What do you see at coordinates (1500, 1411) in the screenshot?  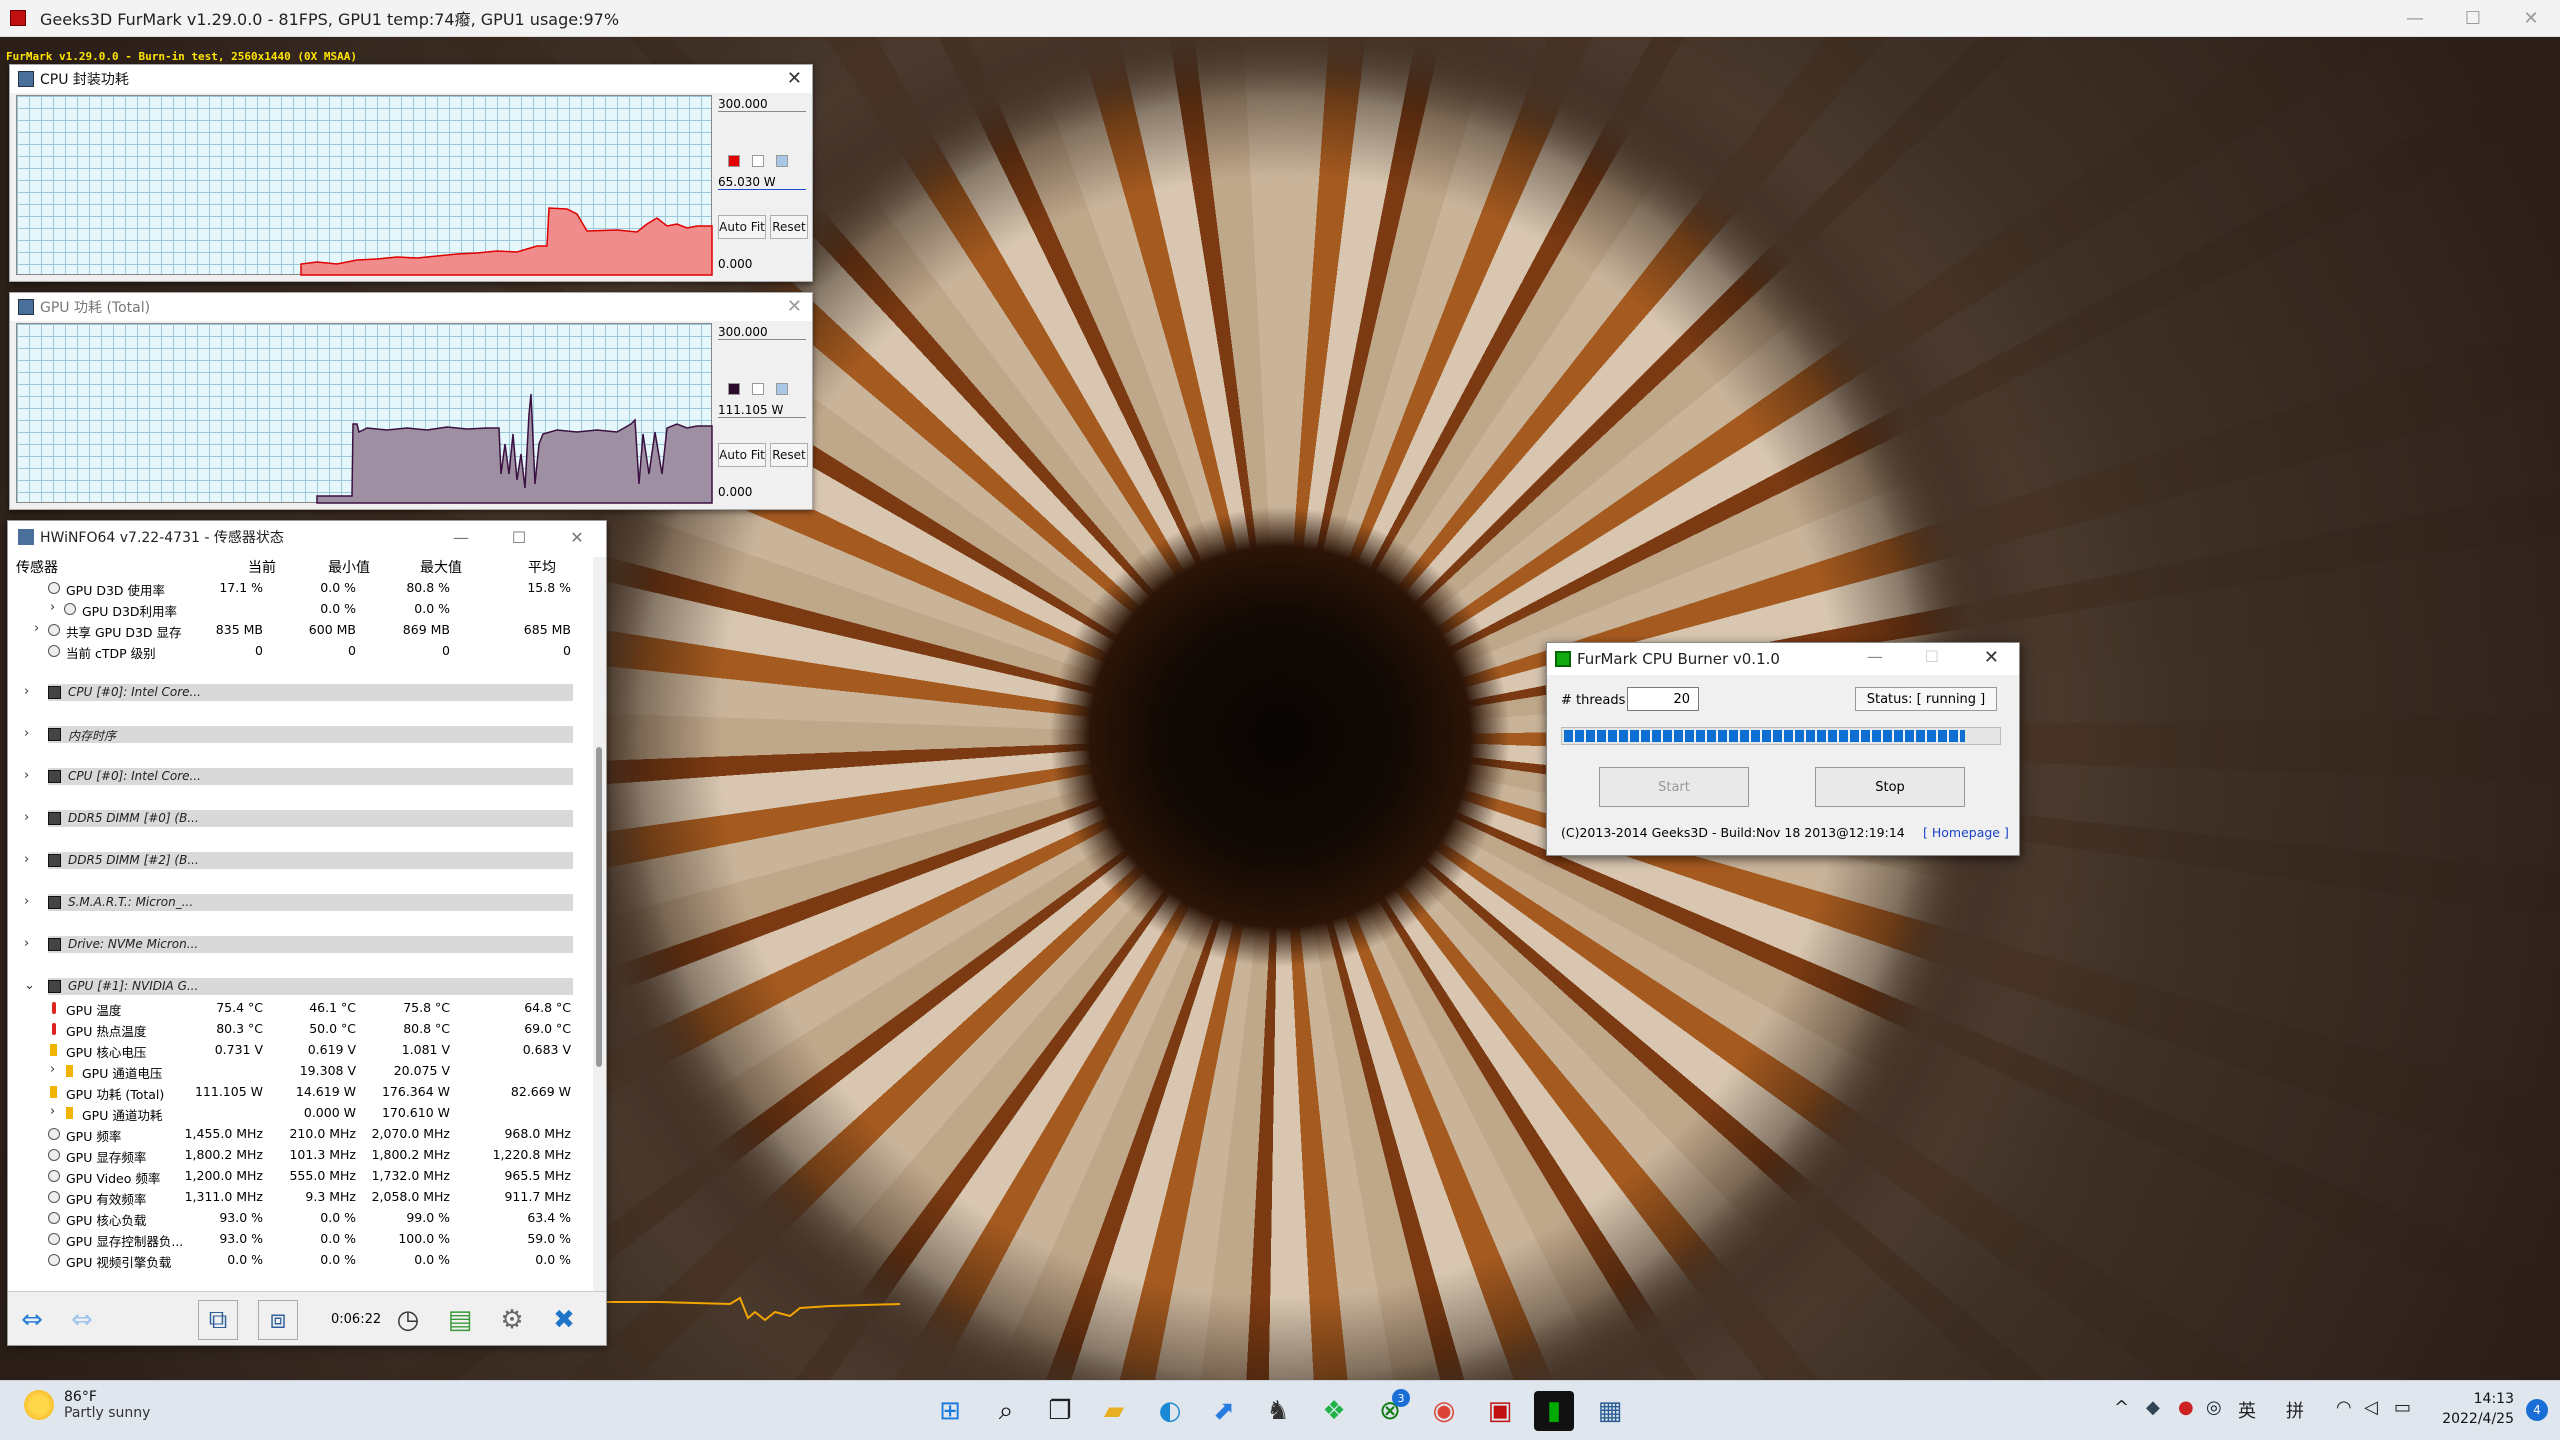 I see `furmark-taskbar-icon: ▣` at bounding box center [1500, 1411].